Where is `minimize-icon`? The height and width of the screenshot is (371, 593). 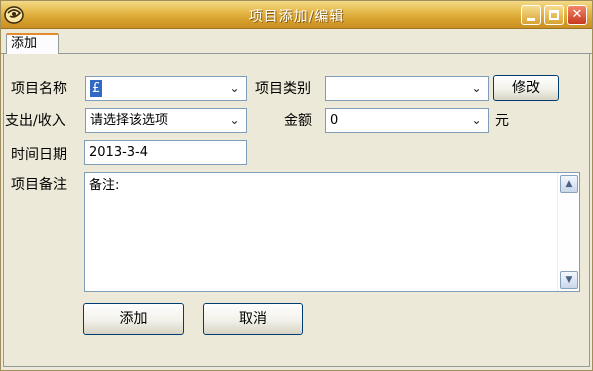
minimize-icon is located at coordinates (531, 19).